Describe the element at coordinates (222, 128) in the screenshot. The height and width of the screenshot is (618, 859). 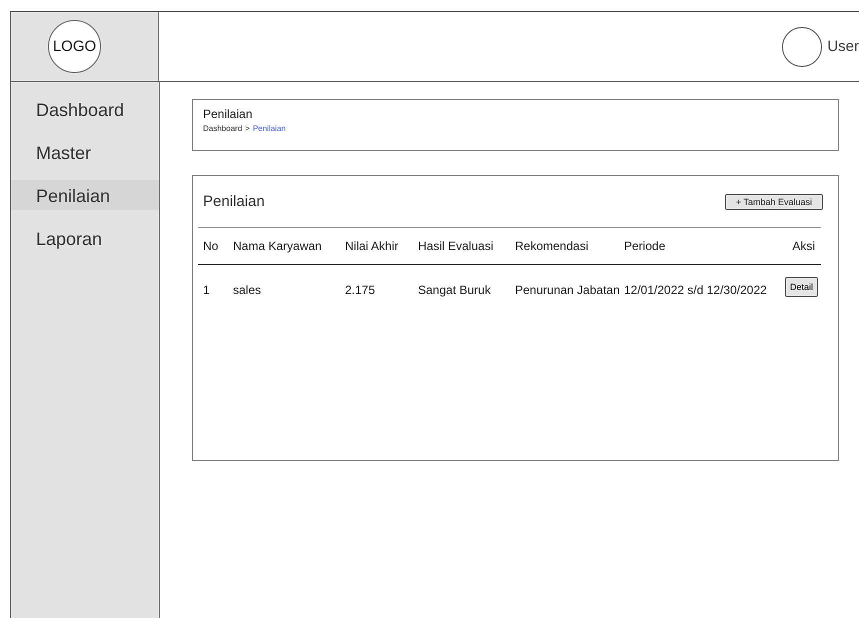
I see `breadcrumb-link: Dashboard` at that location.